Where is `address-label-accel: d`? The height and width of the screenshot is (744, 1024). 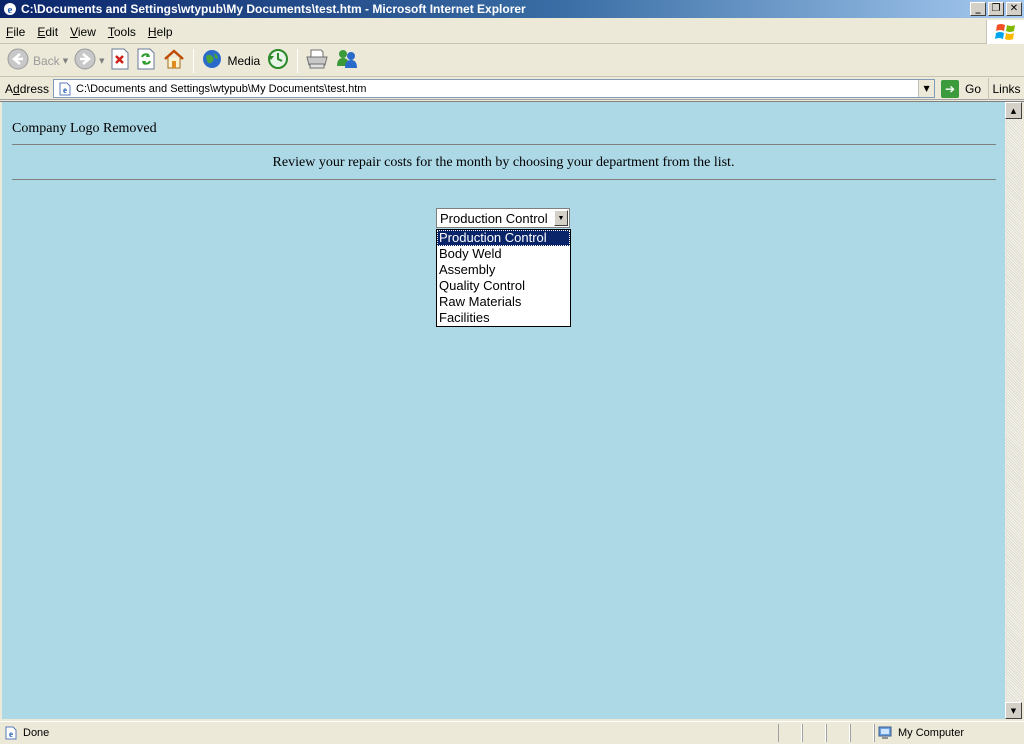 address-label-accel: d is located at coordinates (16, 88).